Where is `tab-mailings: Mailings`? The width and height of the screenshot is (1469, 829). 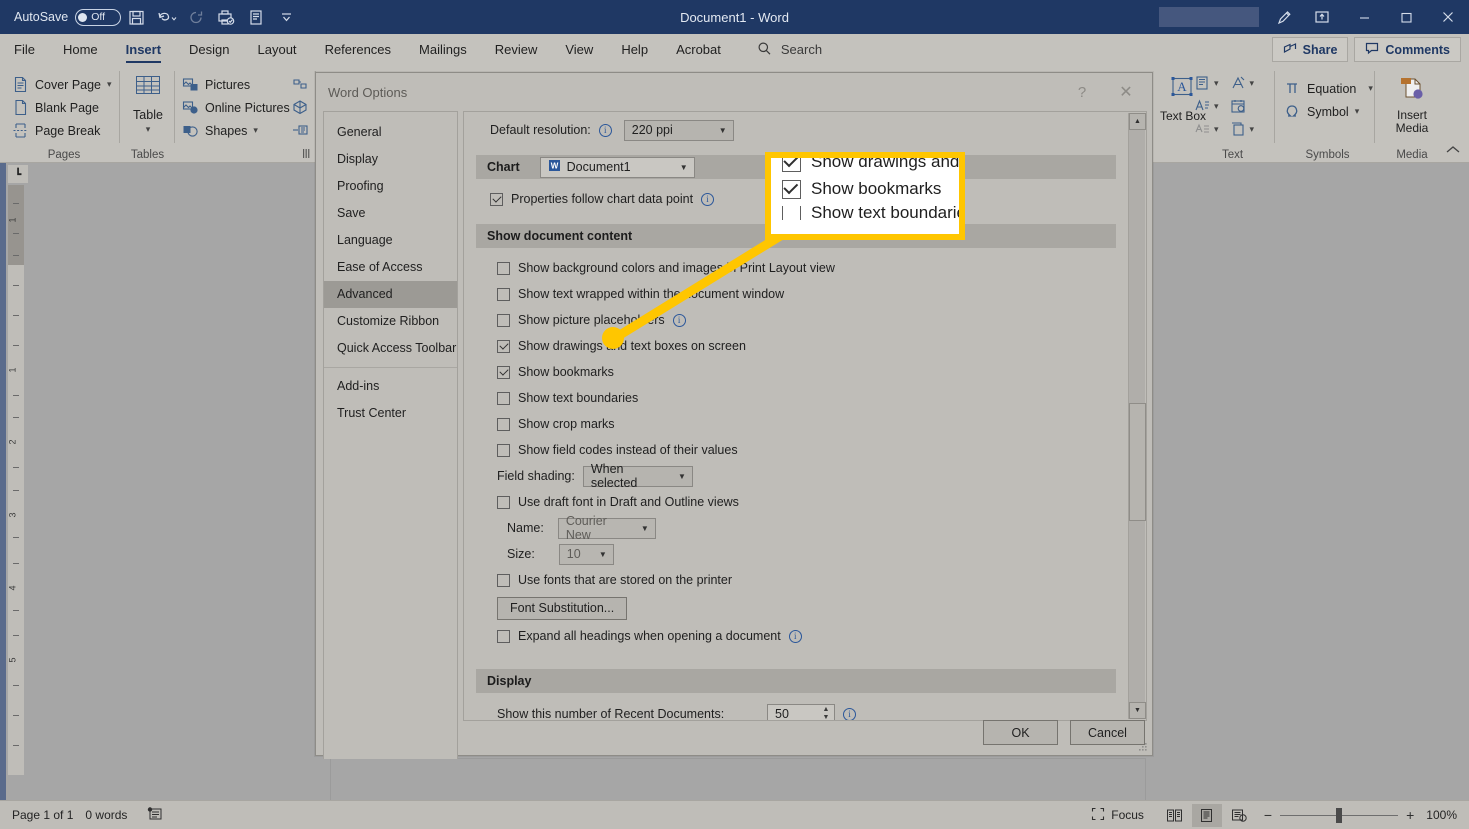
tab-mailings: Mailings is located at coordinates (443, 49).